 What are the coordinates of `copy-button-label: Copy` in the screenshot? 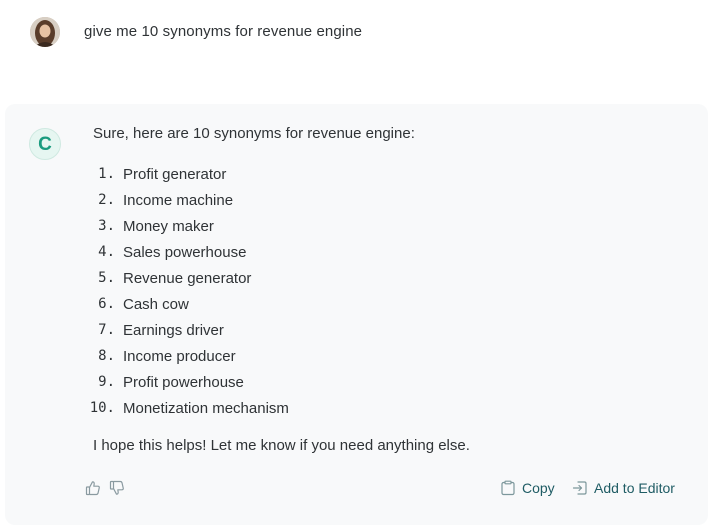 It's located at (538, 488).